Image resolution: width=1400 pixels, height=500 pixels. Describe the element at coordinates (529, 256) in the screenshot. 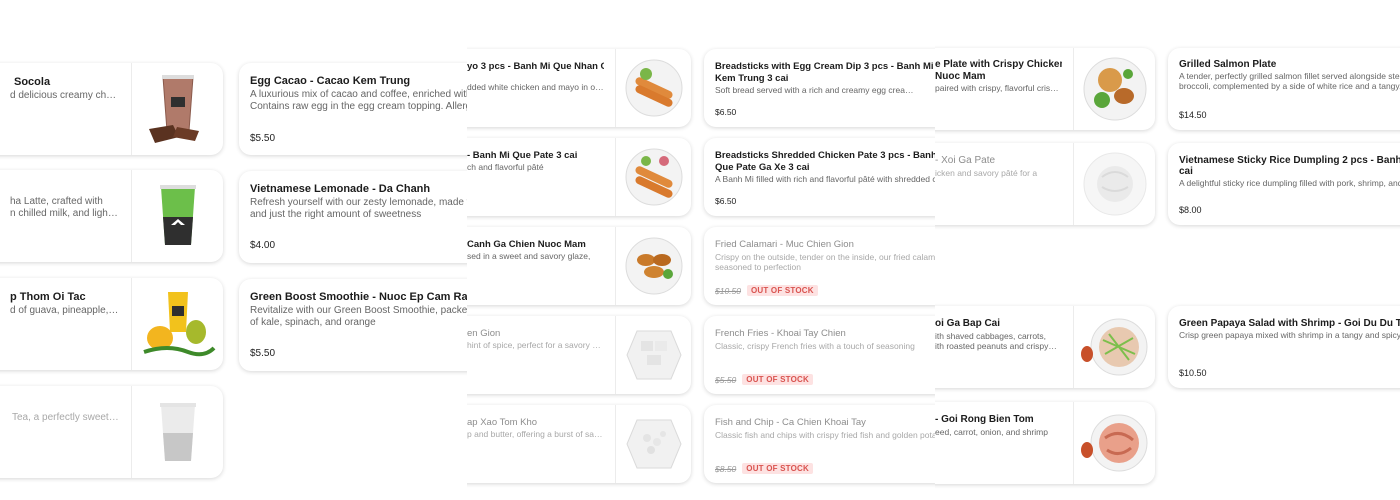

I see `menu-item-desc: sed in a sweet and savory glaze,` at that location.